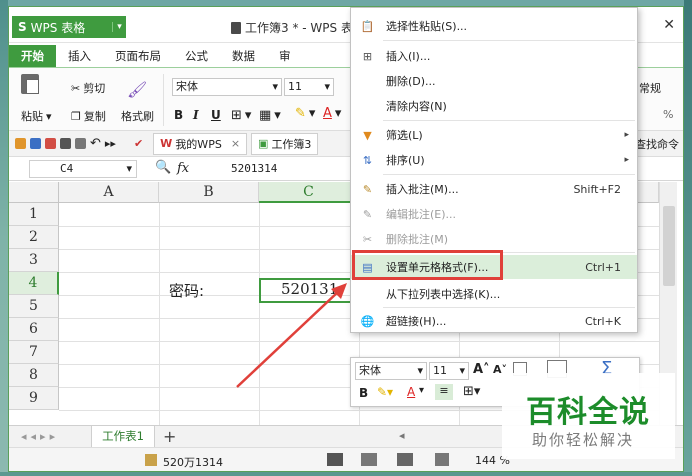 The height and width of the screenshot is (476, 692). What do you see at coordinates (235, 143) in the screenshot?
I see `close-icon: ×` at bounding box center [235, 143].